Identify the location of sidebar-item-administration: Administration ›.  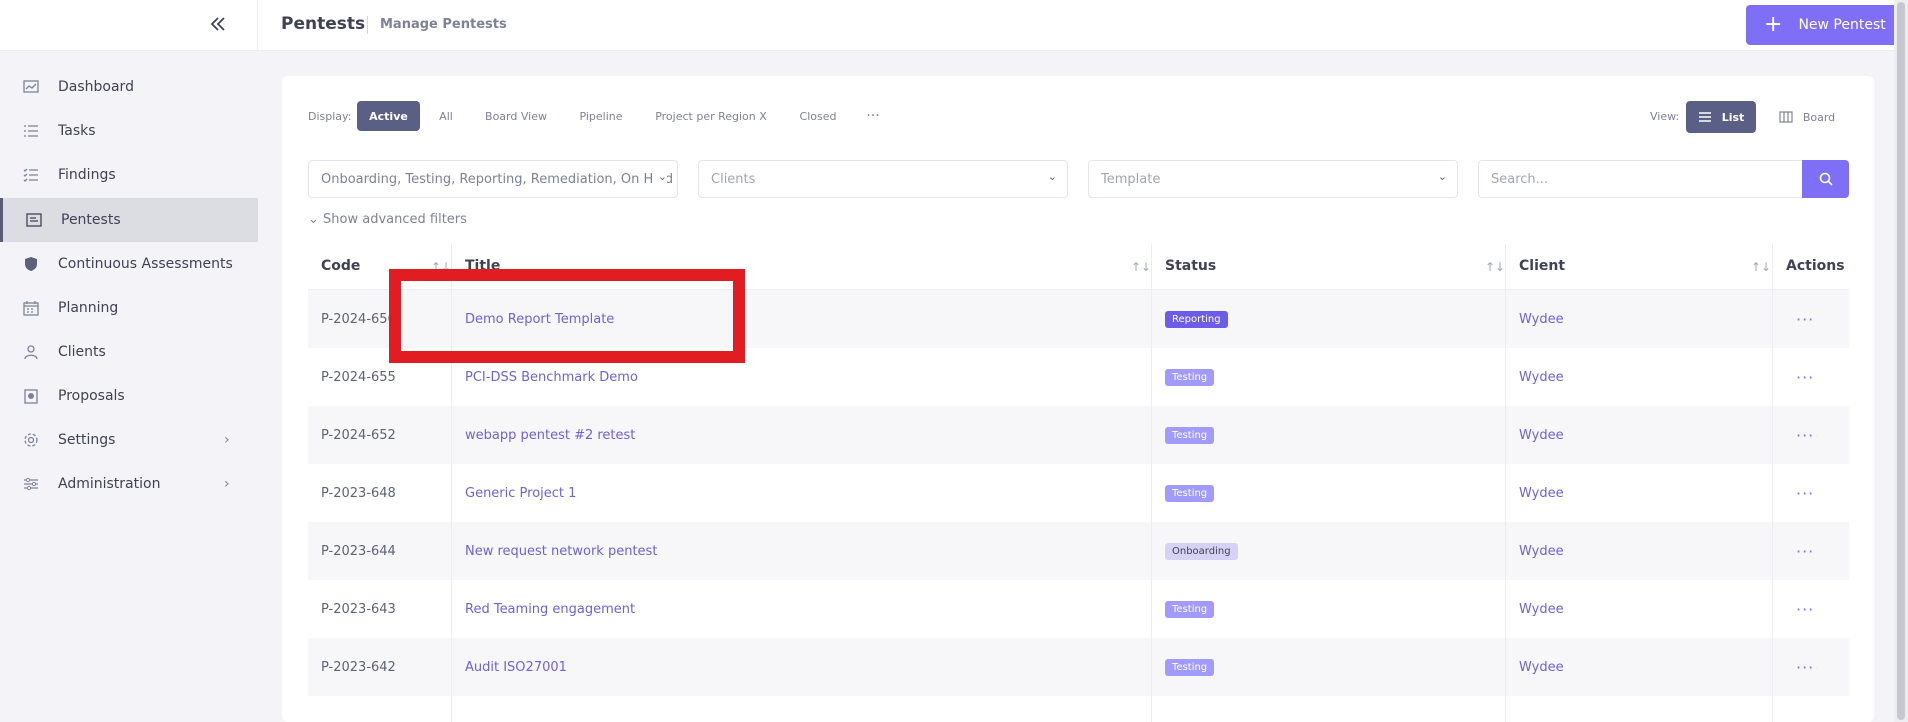
(129, 484).